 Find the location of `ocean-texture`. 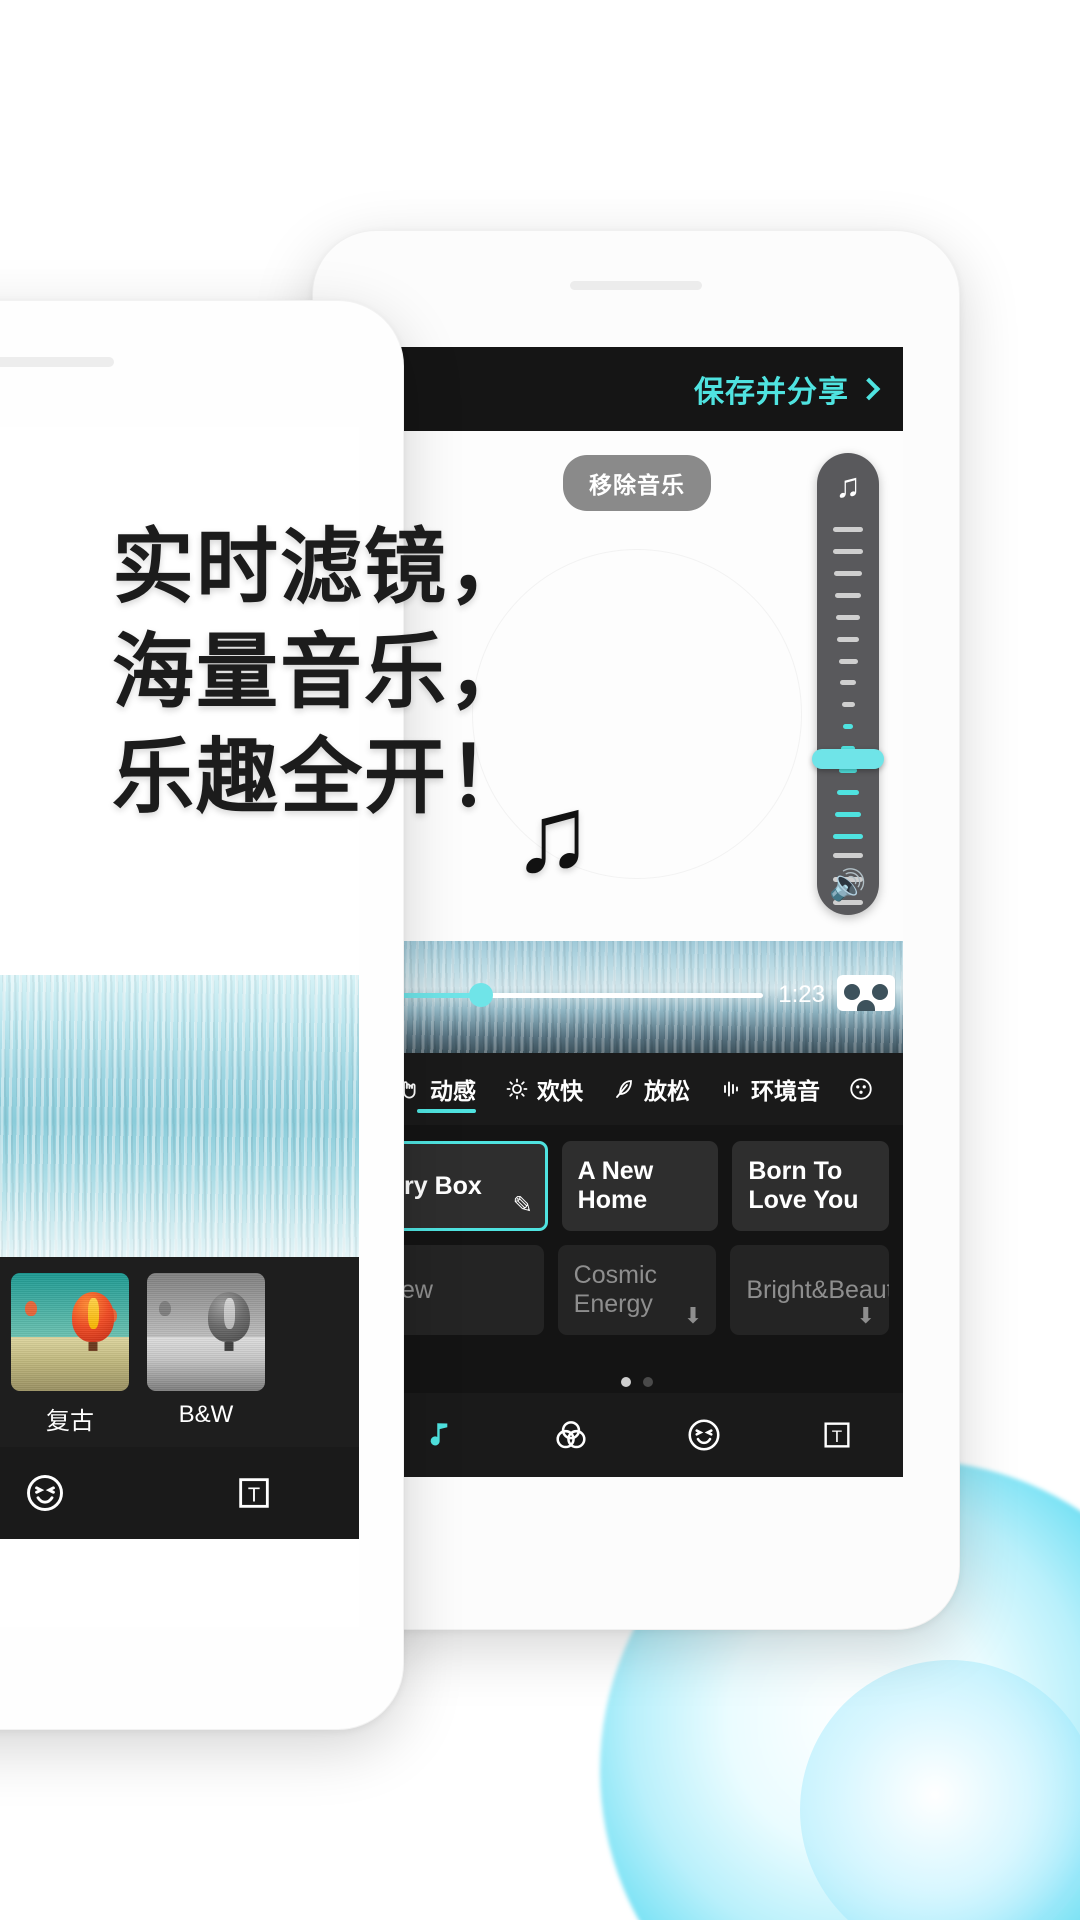

ocean-texture is located at coordinates (179, 1116).